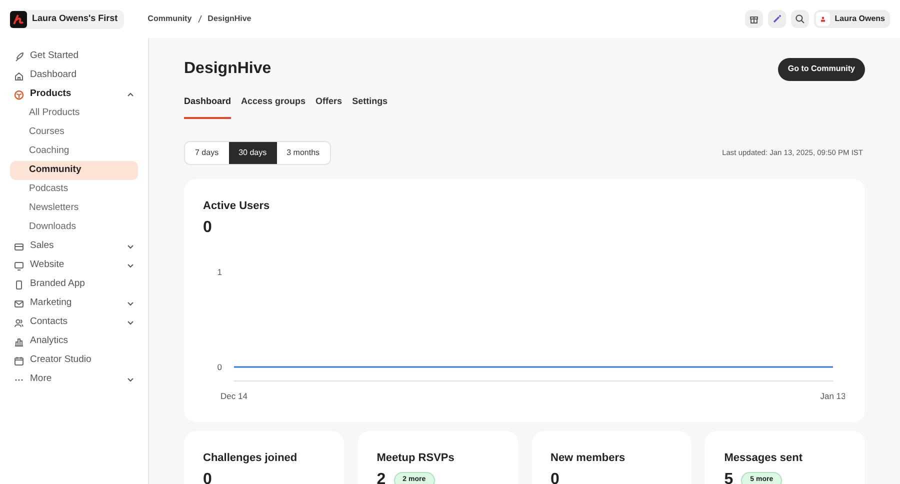 The image size is (900, 484). Describe the element at coordinates (823, 19) in the screenshot. I see `avatar-icon` at that location.